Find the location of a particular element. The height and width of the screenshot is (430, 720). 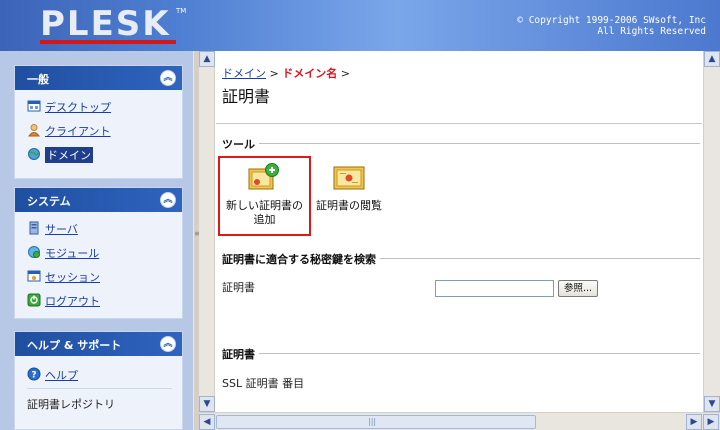

page-title: 証明書 is located at coordinates (246, 96).